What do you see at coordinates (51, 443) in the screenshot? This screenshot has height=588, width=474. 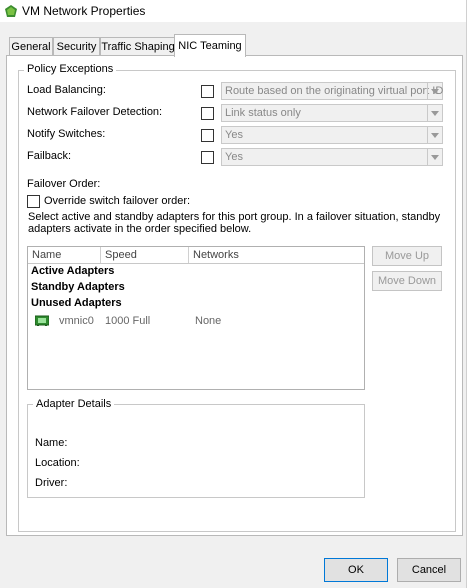 I see `adapter-name-label: Name:` at bounding box center [51, 443].